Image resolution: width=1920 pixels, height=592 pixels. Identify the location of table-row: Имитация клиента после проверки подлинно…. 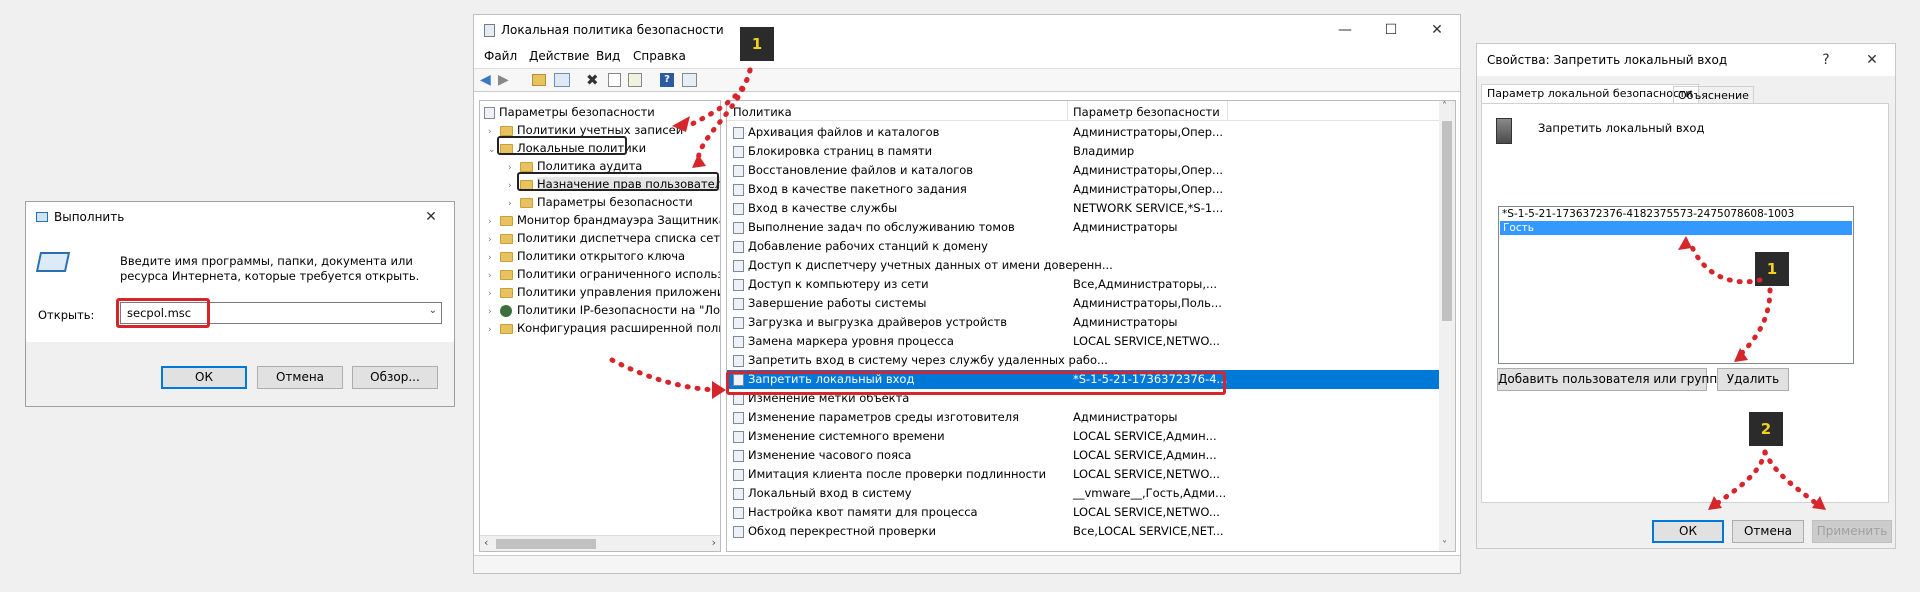
(1083, 474).